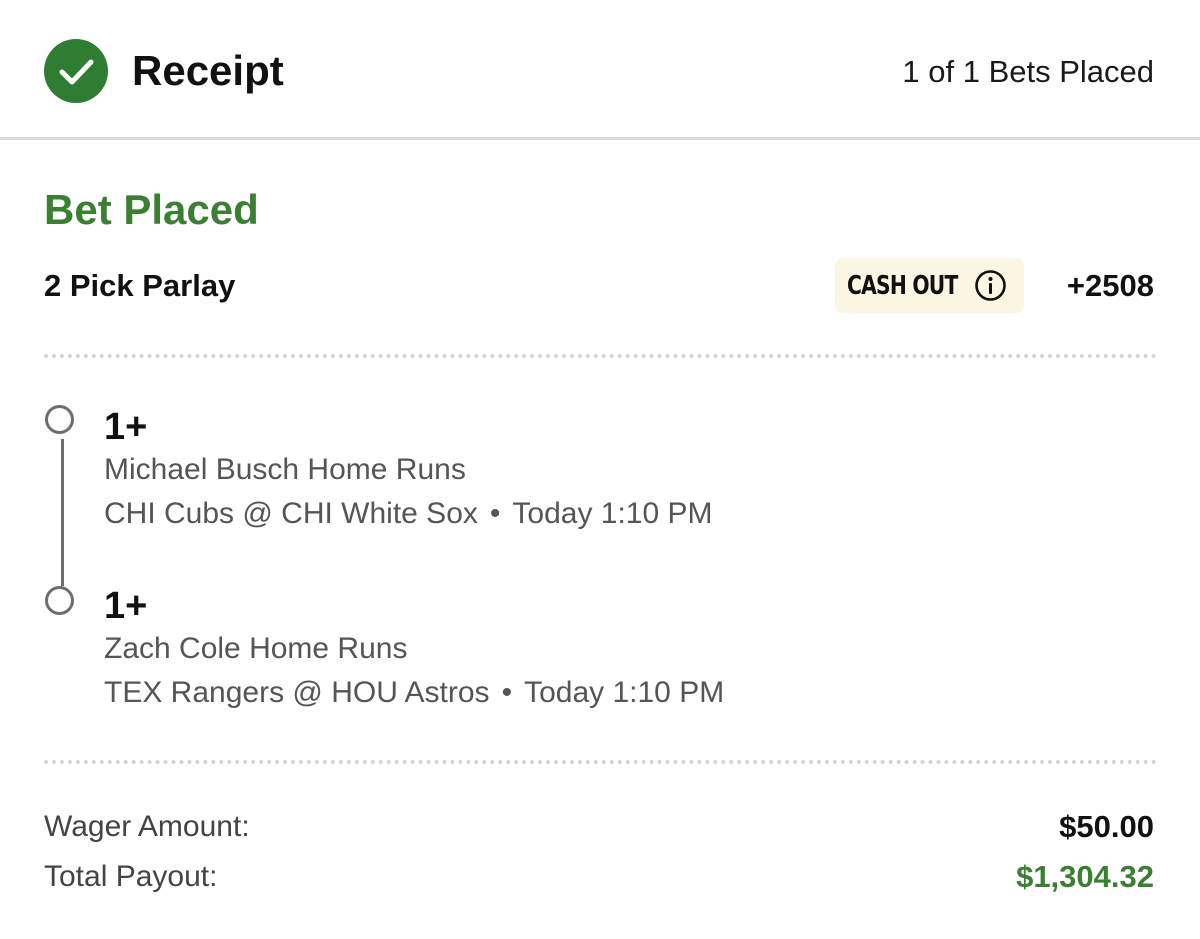  I want to click on bet-type: 2 Pick Parlay, so click(140, 285).